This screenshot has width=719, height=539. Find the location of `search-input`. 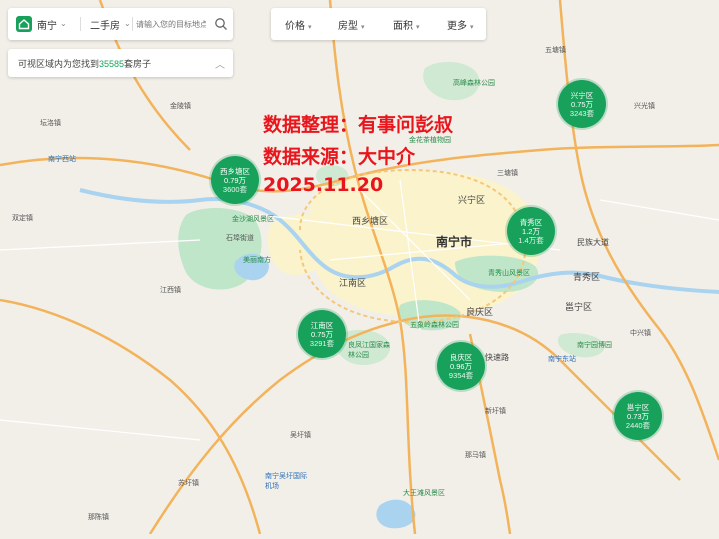

search-input is located at coordinates (171, 24).